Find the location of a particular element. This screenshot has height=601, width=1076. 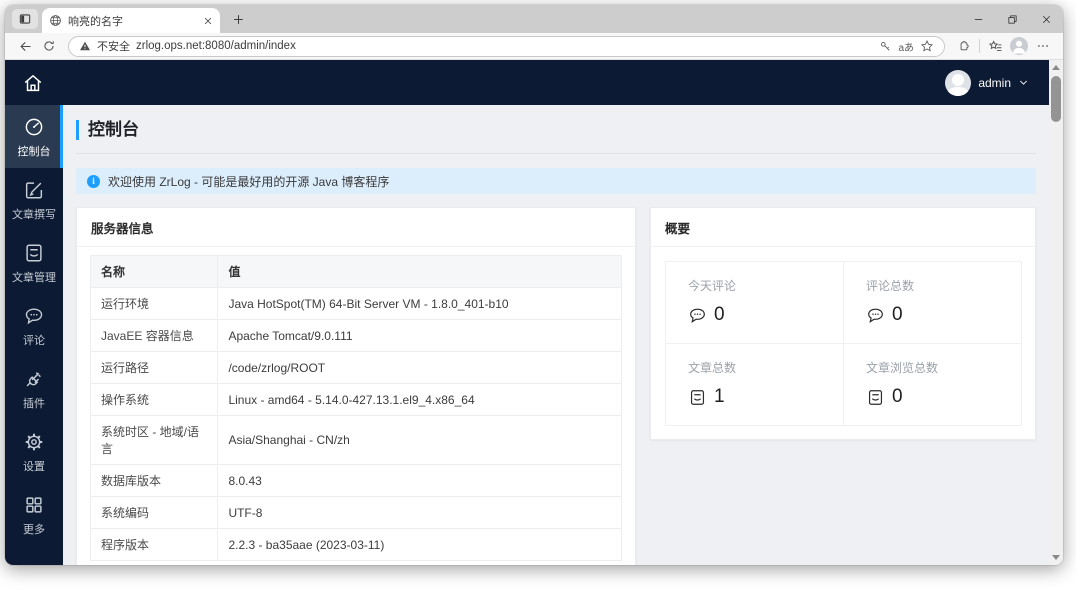

row-label: 运行路径 is located at coordinates (154, 367).